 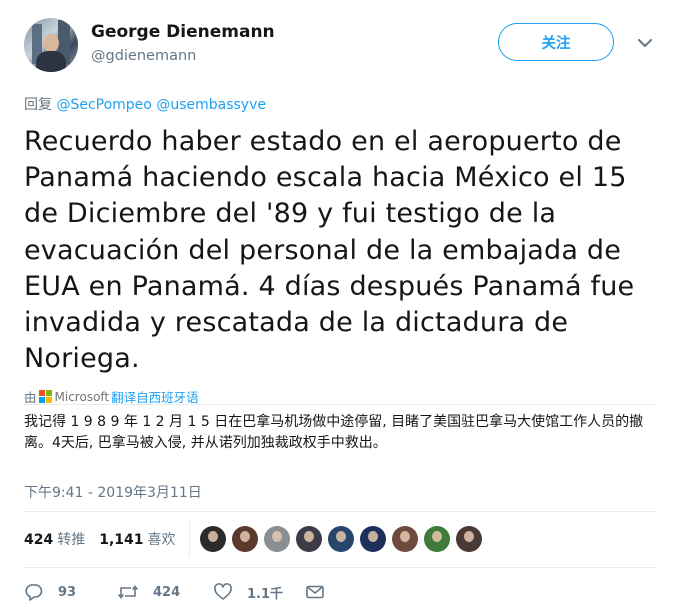 I want to click on author-name: George Dienemann, so click(x=183, y=32).